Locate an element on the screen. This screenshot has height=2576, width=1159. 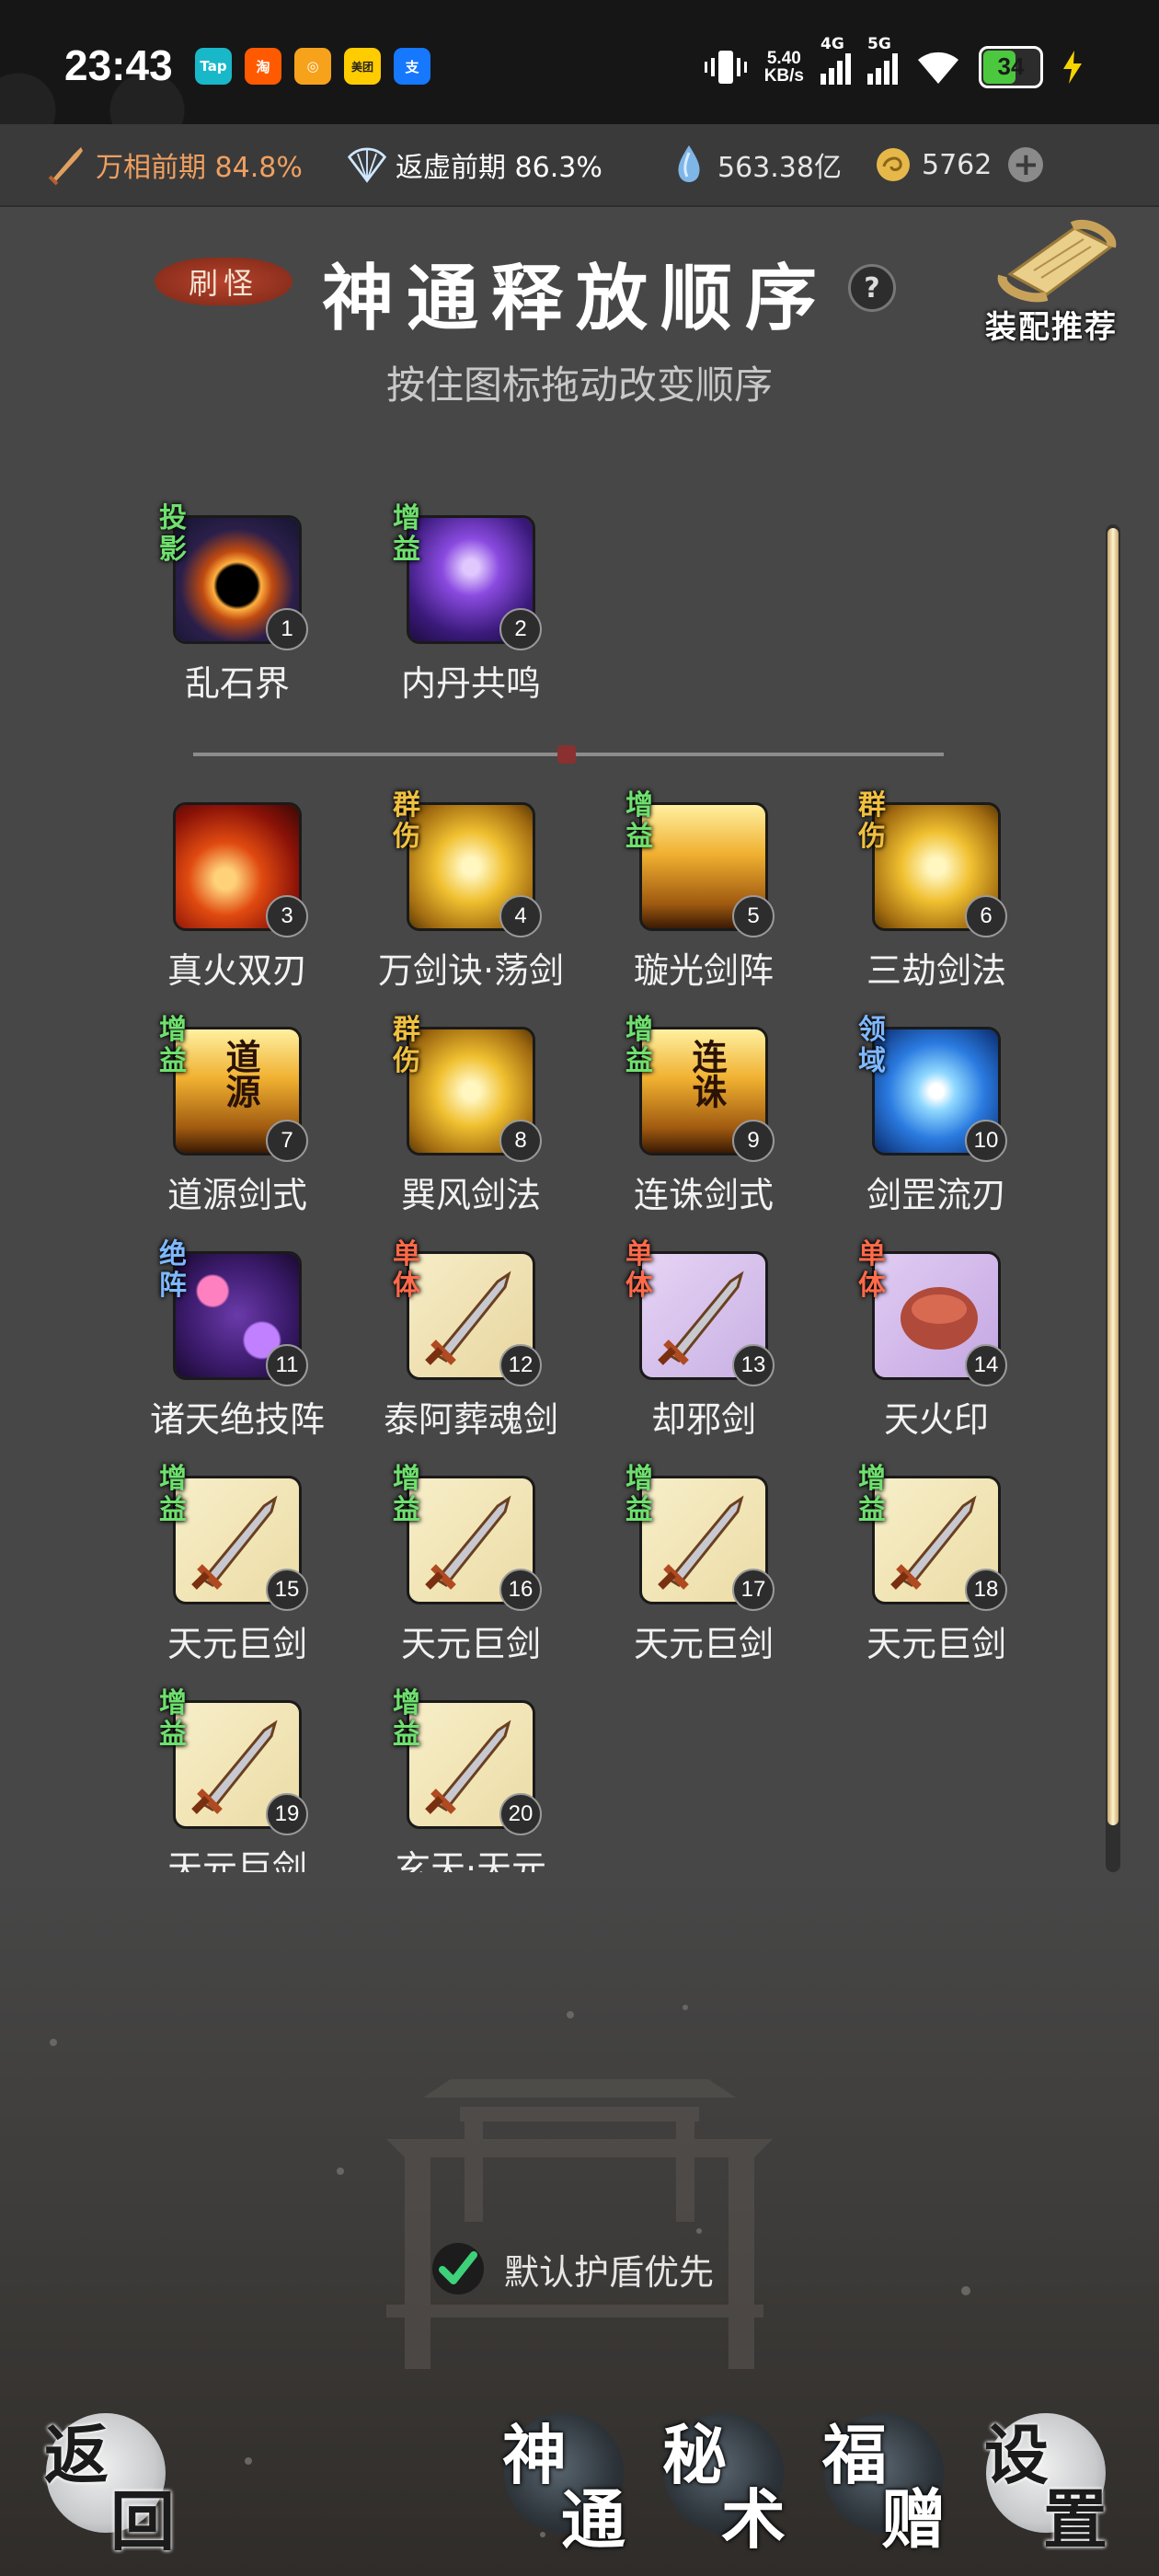
signal-4g-icon: 4G is located at coordinates (835, 62).